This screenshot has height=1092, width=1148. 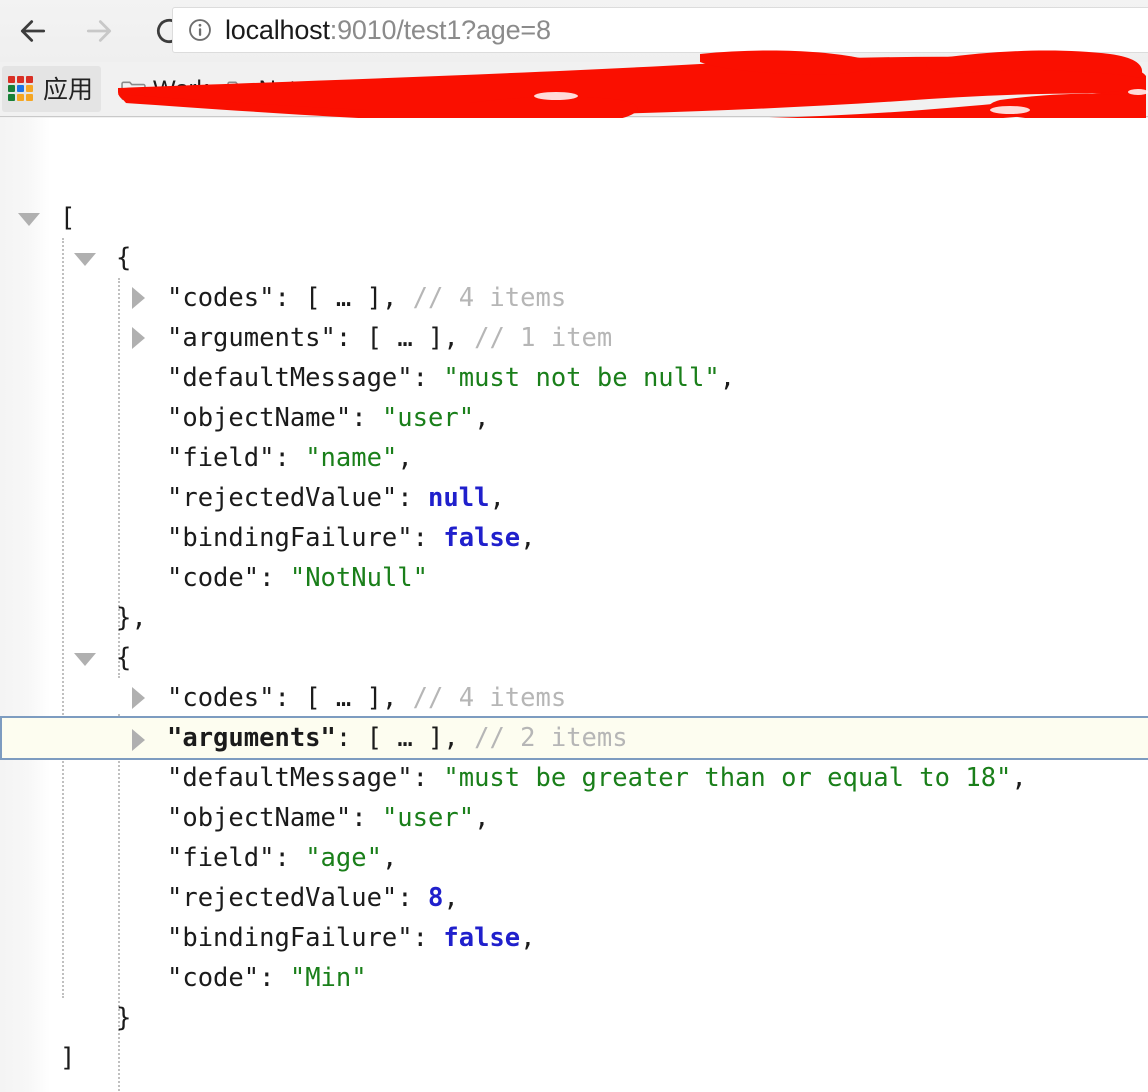 I want to click on json-string-value: "must not be null", so click(x=581, y=378).